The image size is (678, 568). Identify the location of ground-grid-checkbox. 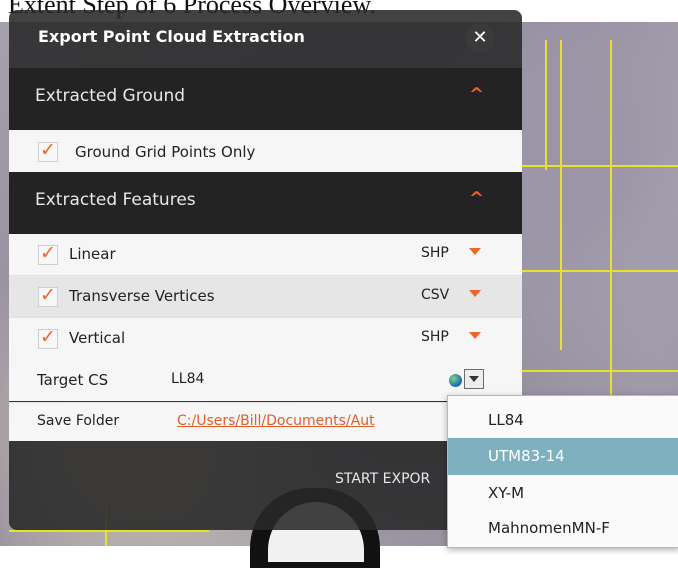
(48, 150).